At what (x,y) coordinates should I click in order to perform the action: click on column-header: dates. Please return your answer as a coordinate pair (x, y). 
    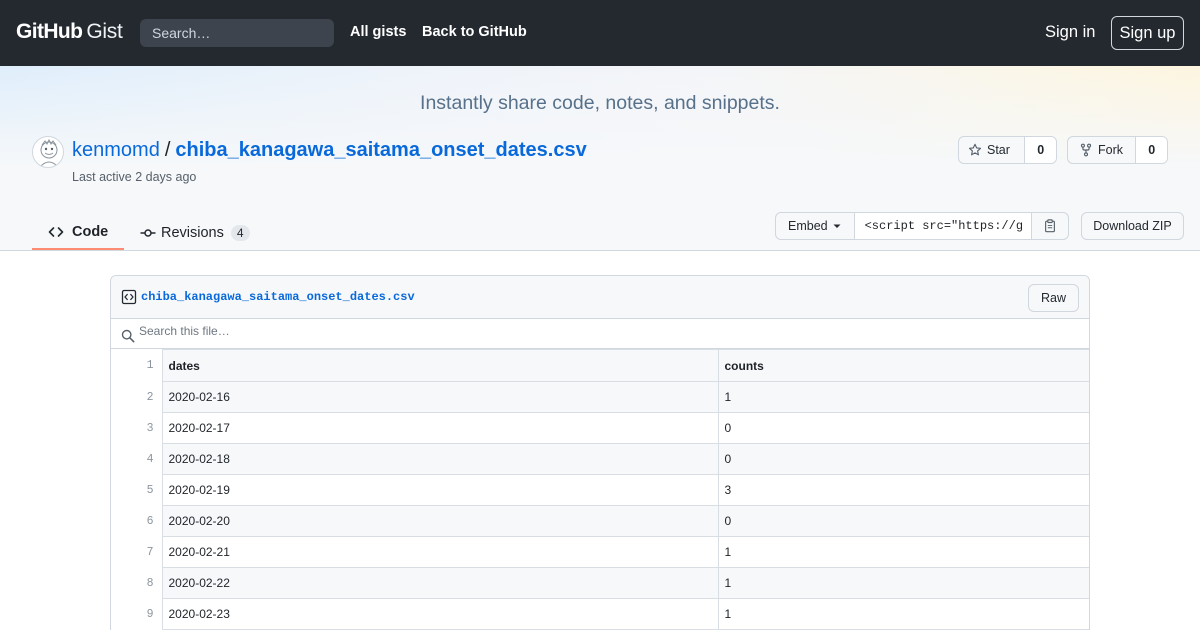
    Looking at the image, I should click on (440, 365).